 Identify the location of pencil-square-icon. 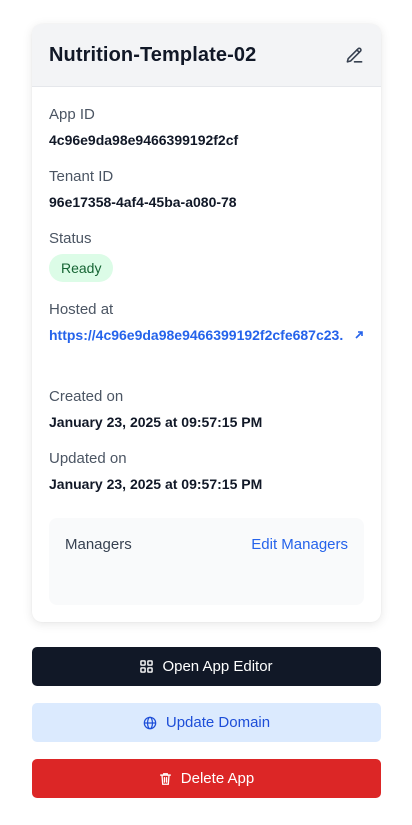
(354, 55).